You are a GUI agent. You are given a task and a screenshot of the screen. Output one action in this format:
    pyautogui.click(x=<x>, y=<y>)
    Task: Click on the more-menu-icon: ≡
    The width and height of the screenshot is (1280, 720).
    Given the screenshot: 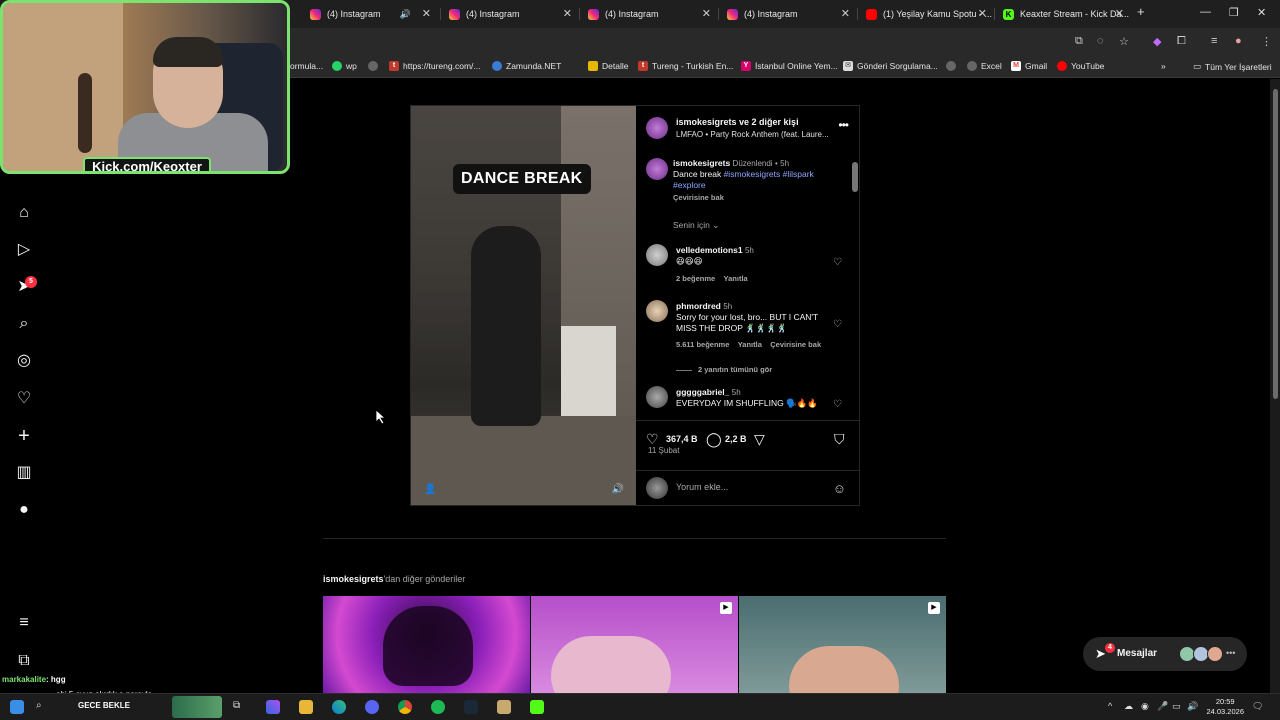 What is the action you would take?
    pyautogui.click(x=24, y=623)
    